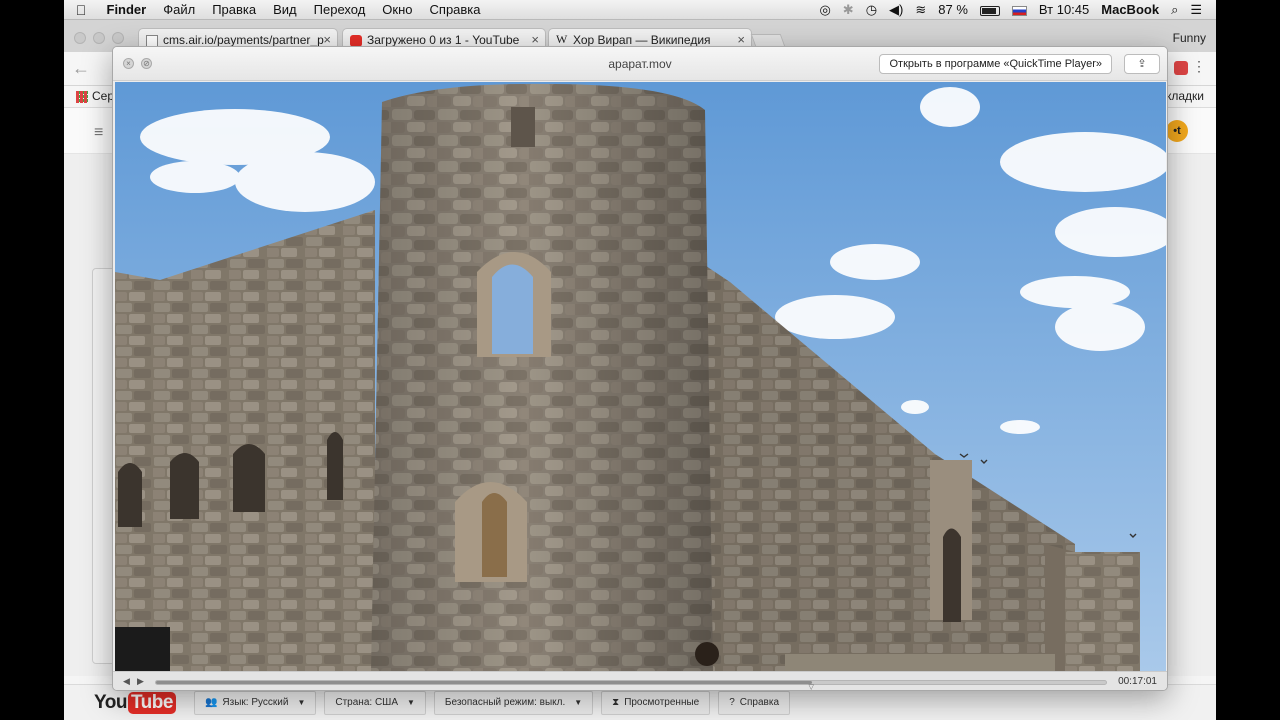 The height and width of the screenshot is (720, 1280). I want to click on time-machine-icon: ◷, so click(871, 10).